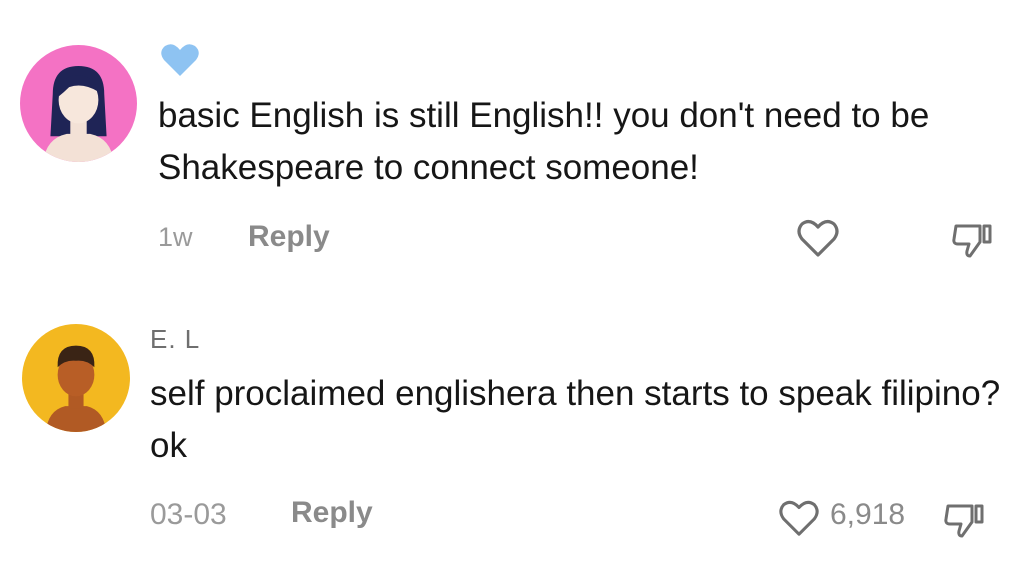  Describe the element at coordinates (188, 514) in the screenshot. I see `comment-date: 03-03` at that location.